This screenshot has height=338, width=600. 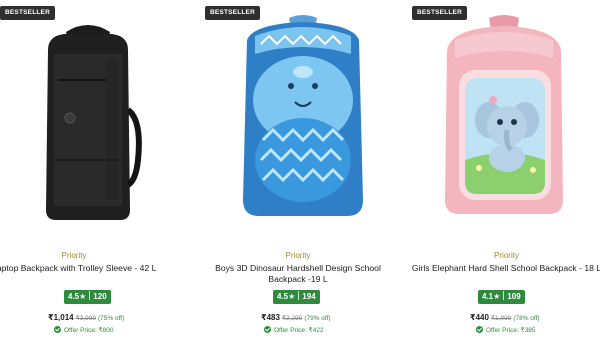 What do you see at coordinates (504, 114) in the screenshot?
I see `pink-elephant-backpack-icon` at bounding box center [504, 114].